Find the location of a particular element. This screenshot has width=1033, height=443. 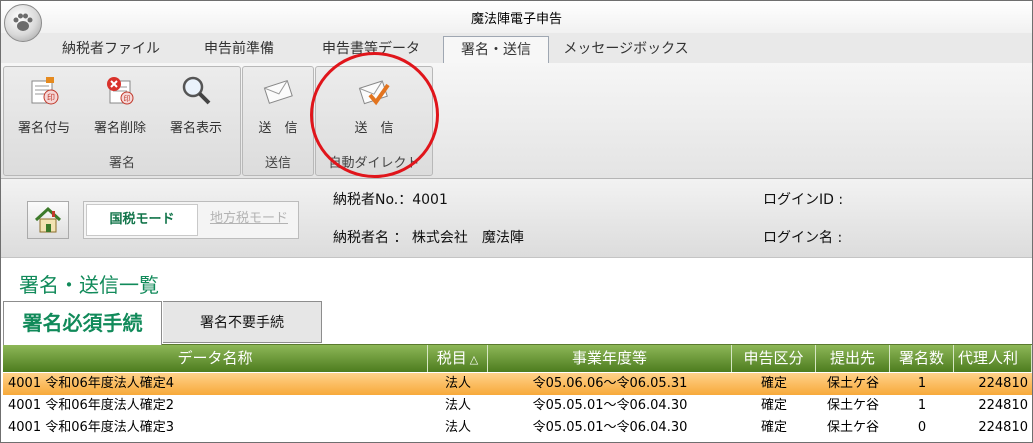

national-tax-mode-button: 国税モード is located at coordinates (142, 220).